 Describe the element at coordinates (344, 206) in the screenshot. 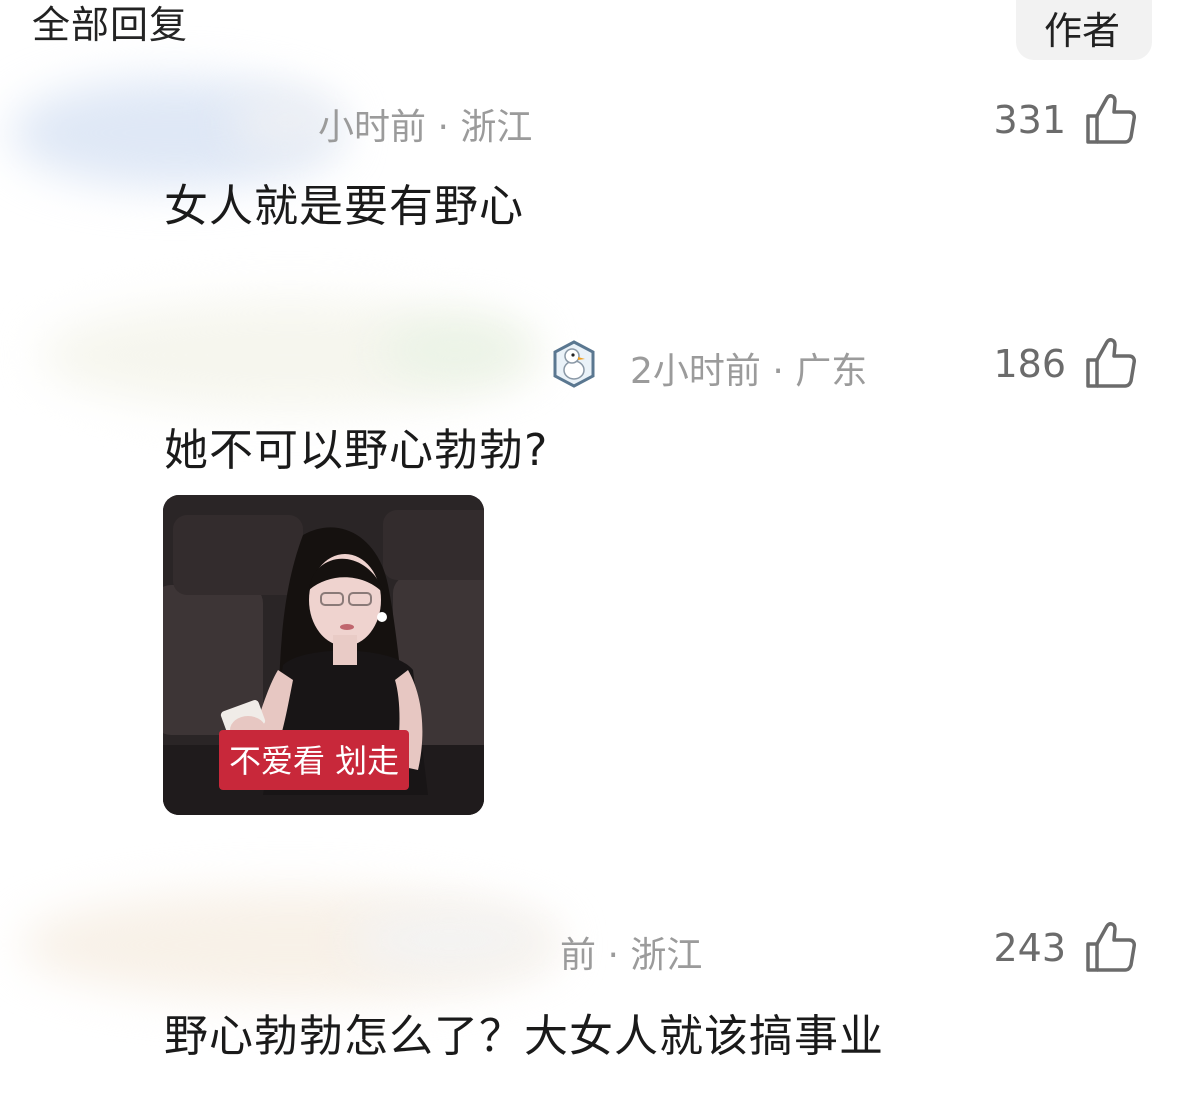

I see `comment-text: 女人就是要有野心` at that location.